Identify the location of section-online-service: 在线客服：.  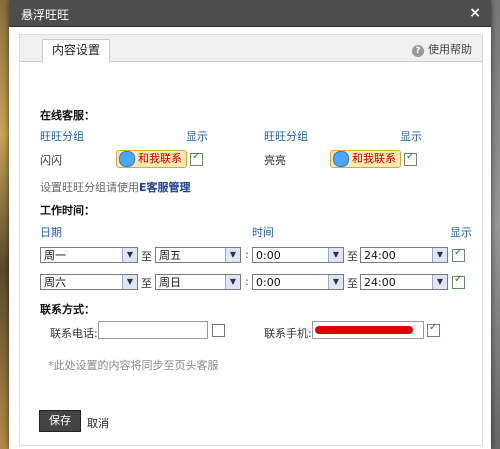
(67, 115).